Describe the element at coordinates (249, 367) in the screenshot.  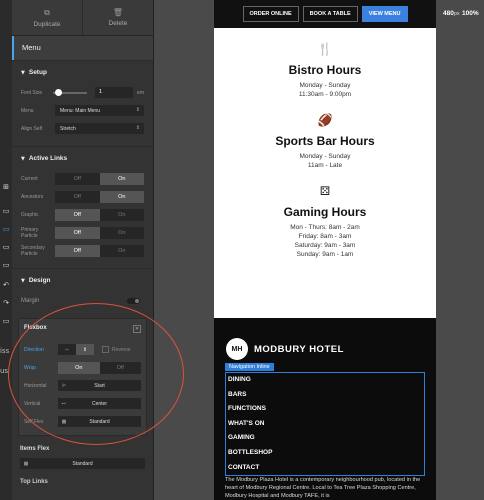
I see `nav-inline-tag: Navigation Inline` at that location.